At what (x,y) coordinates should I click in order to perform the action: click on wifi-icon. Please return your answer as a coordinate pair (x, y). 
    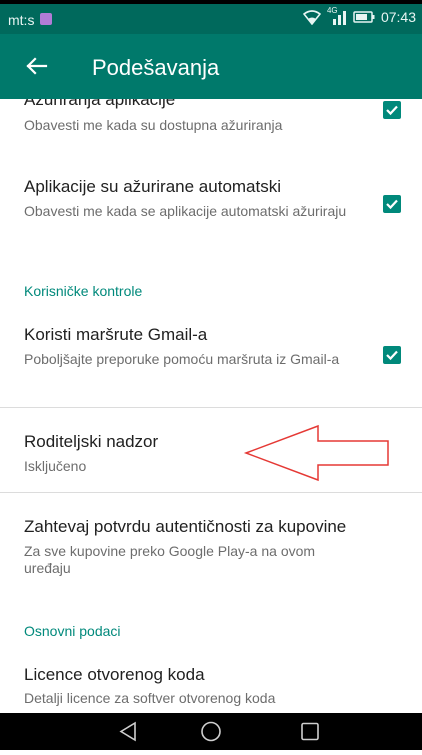
    Looking at the image, I should click on (311, 17).